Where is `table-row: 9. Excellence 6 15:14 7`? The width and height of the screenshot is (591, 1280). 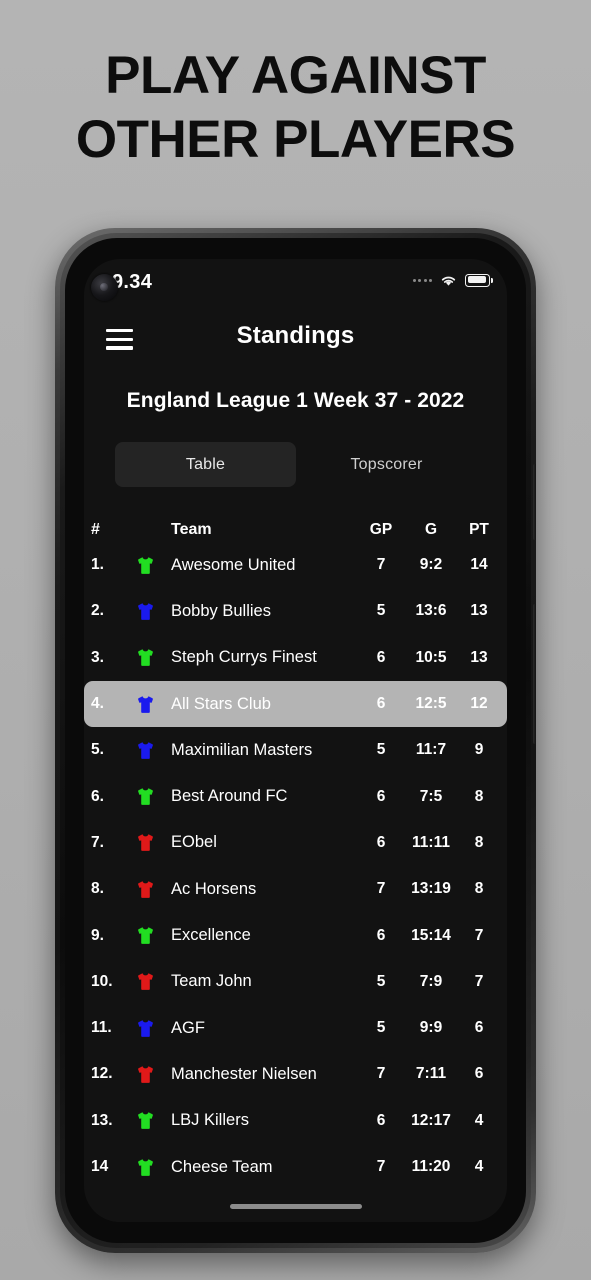
table-row: 9. Excellence 6 15:14 7 is located at coordinates (295, 935).